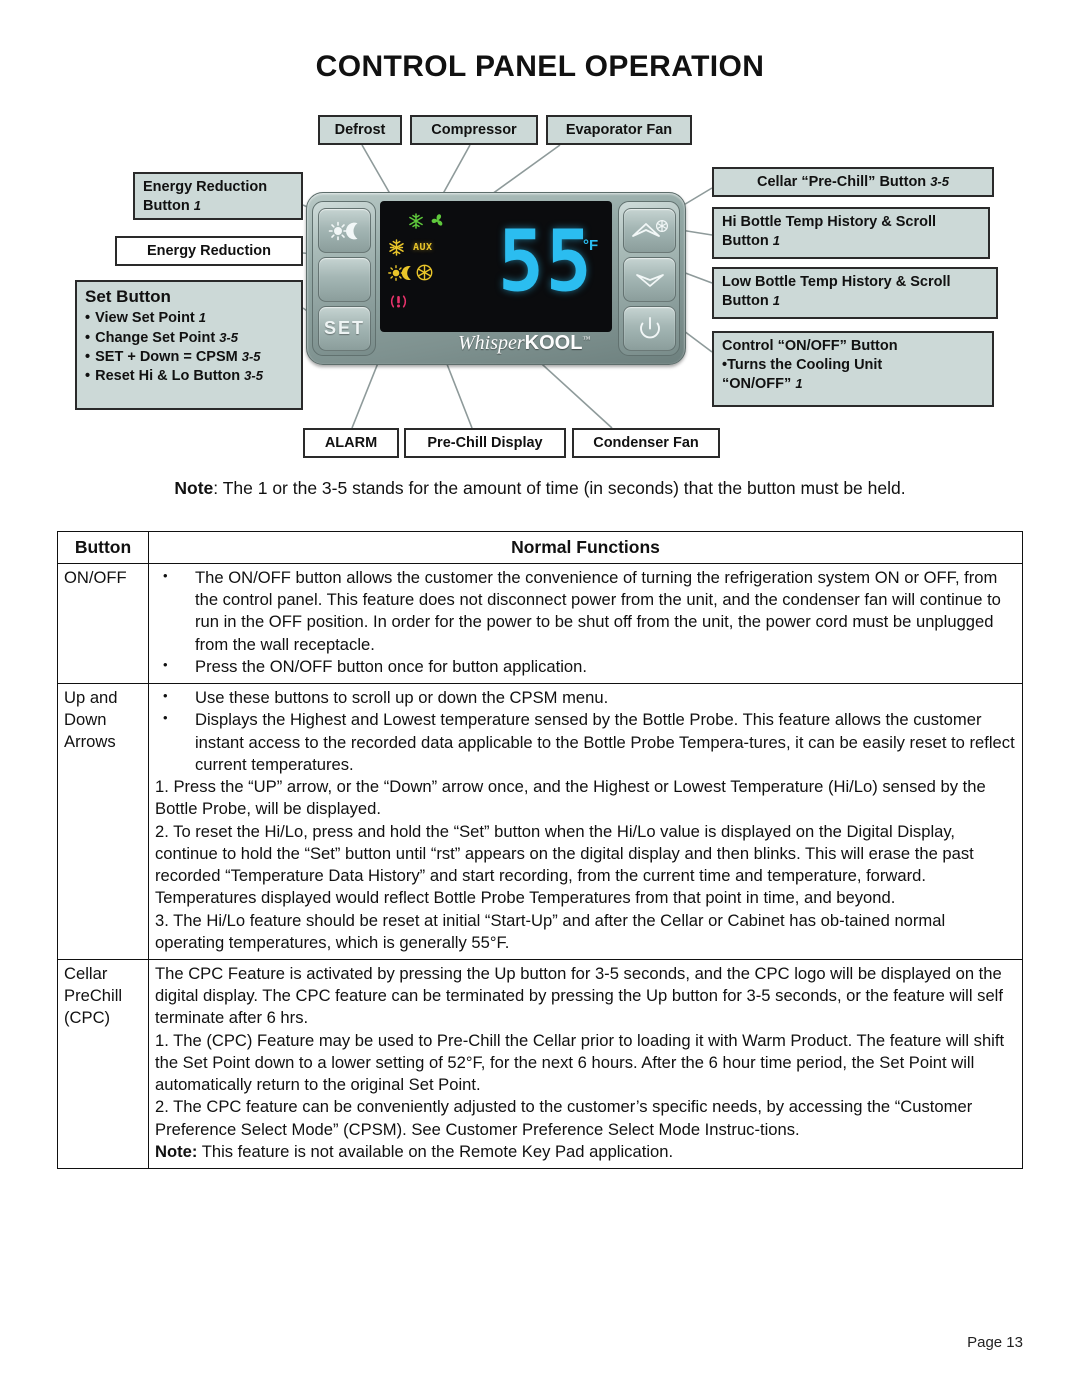  I want to click on snowflake-icon, so click(416, 222).